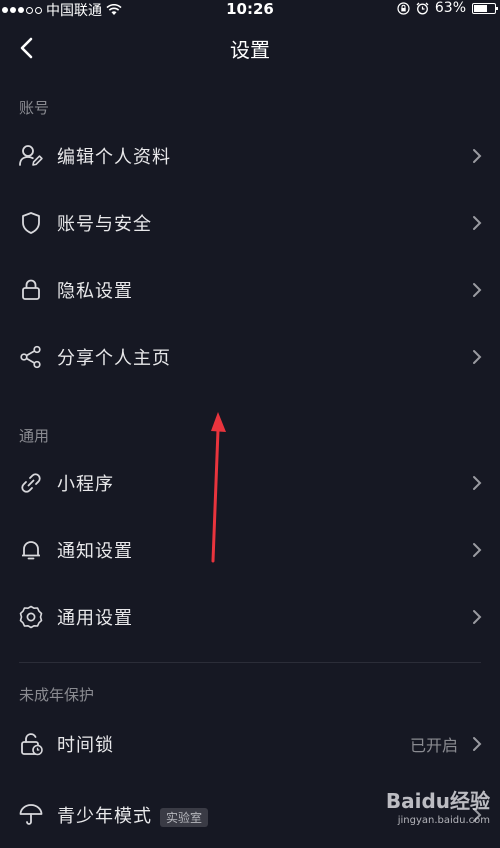 The width and height of the screenshot is (500, 848). I want to click on watermark-url: jingyan.baidu.com, so click(443, 820).